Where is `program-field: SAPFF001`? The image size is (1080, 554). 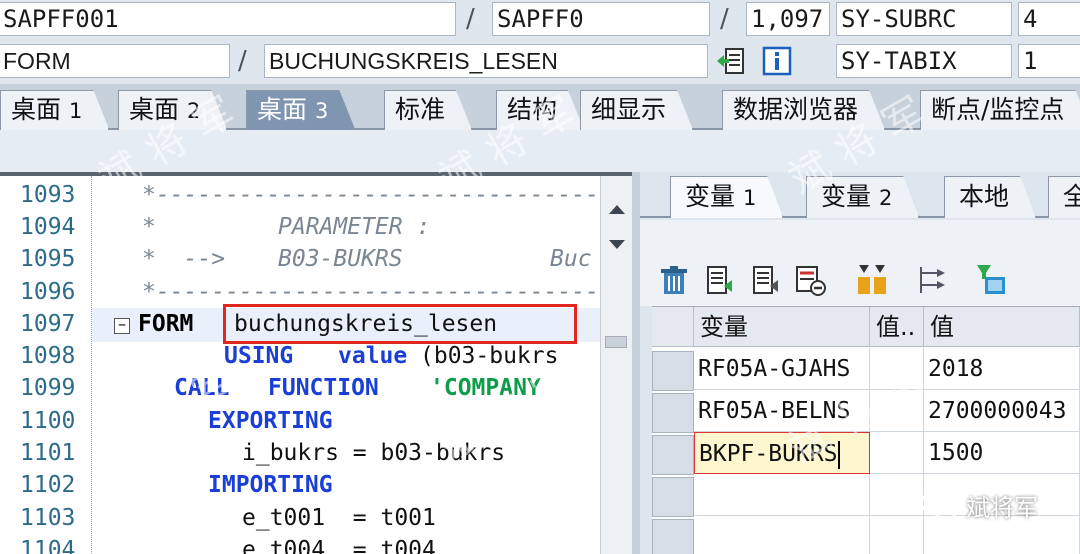
program-field: SAPFF001 is located at coordinates (228, 19).